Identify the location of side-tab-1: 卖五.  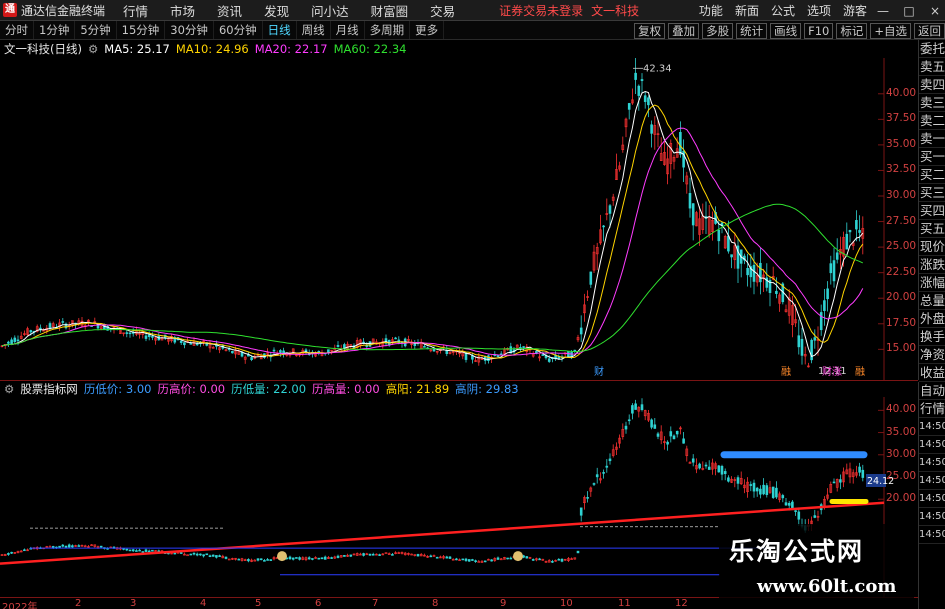
(932, 67).